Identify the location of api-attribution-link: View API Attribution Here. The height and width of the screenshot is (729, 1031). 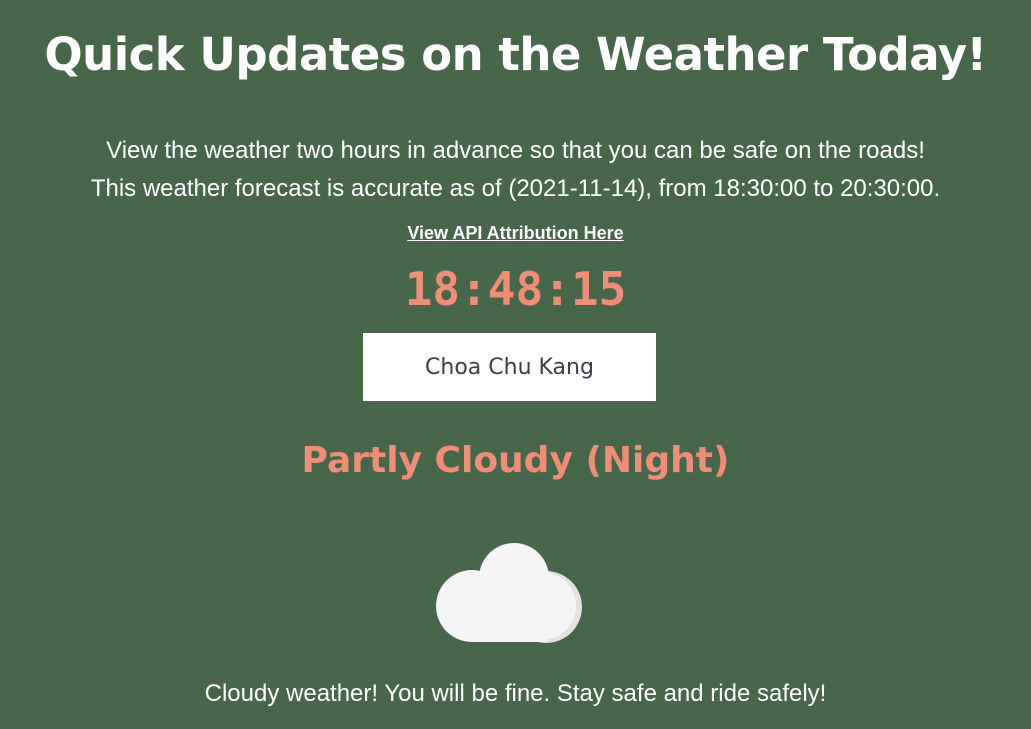
(515, 233).